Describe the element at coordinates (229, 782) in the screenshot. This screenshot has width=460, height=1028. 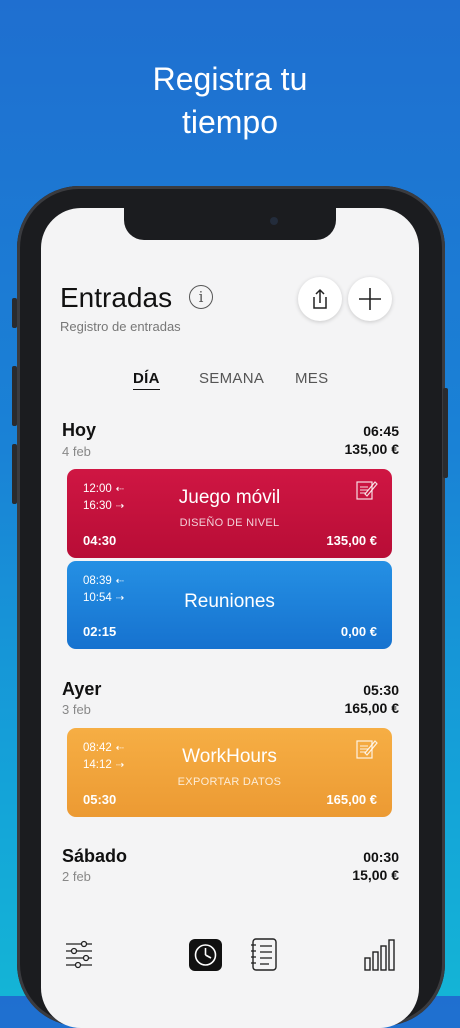
I see `entry-task: EXPORTAR DATOS` at that location.